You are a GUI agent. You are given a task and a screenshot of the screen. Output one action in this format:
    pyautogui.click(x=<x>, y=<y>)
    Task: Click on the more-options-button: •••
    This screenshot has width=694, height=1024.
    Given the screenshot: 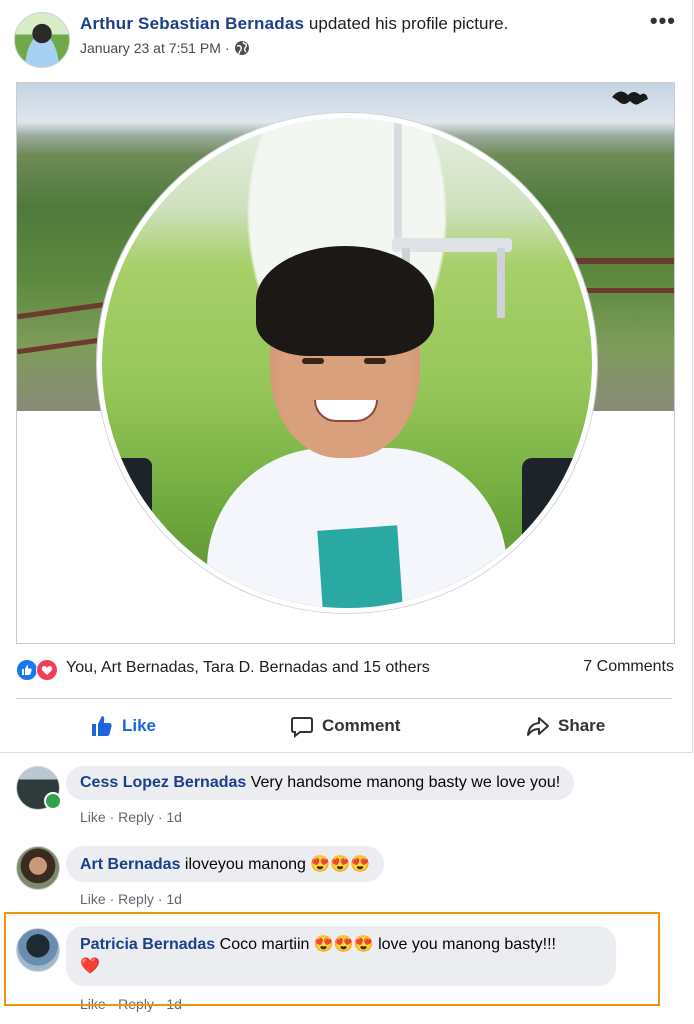 What is the action you would take?
    pyautogui.click(x=663, y=21)
    